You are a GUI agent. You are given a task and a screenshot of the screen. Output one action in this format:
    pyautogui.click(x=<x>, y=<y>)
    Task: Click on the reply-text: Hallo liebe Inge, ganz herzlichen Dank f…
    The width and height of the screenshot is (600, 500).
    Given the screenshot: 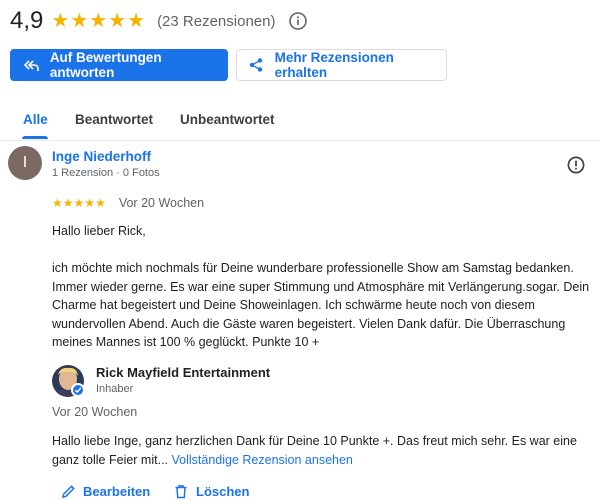 What is the action you would take?
    pyautogui.click(x=326, y=450)
    